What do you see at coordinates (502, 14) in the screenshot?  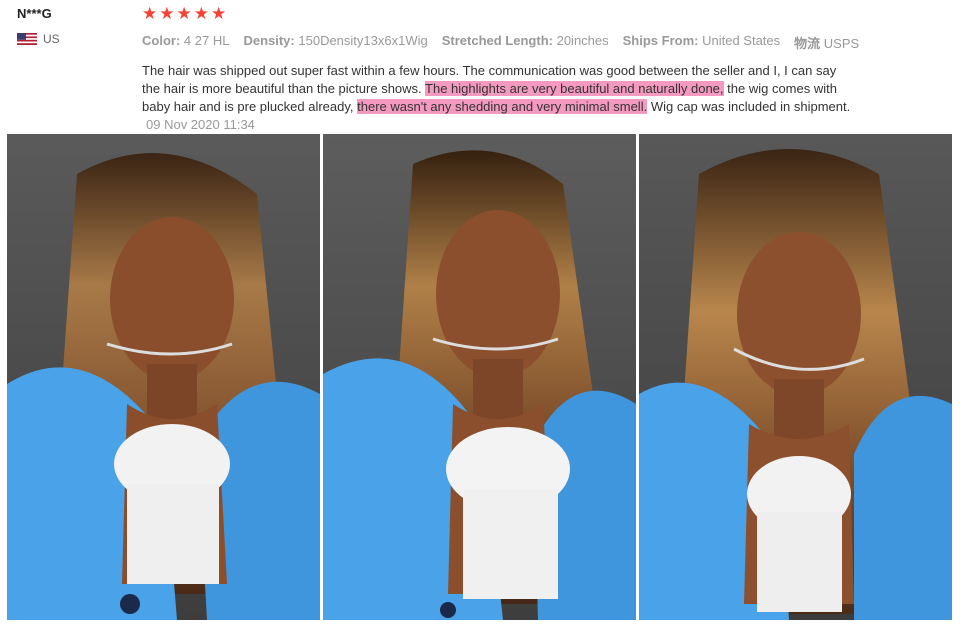 I see `star-rating: ★ ★ ★ ★ ★` at bounding box center [502, 14].